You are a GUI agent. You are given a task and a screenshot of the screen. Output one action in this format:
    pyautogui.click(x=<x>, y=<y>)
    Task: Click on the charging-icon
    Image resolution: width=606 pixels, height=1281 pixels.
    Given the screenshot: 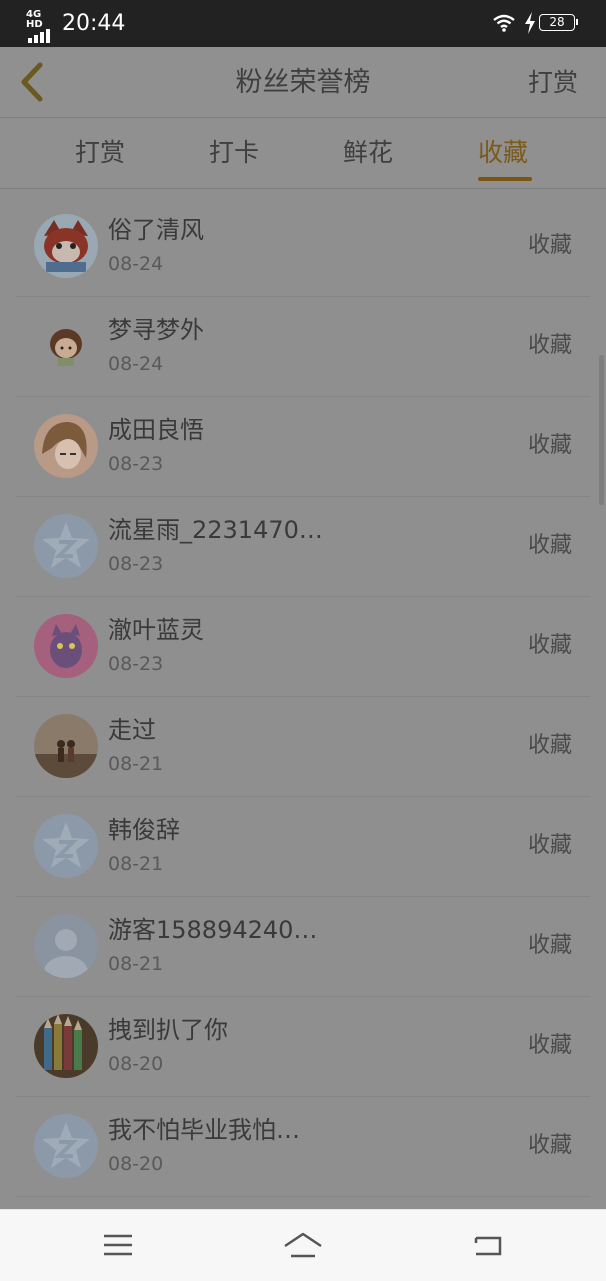 What is the action you would take?
    pyautogui.click(x=530, y=23)
    